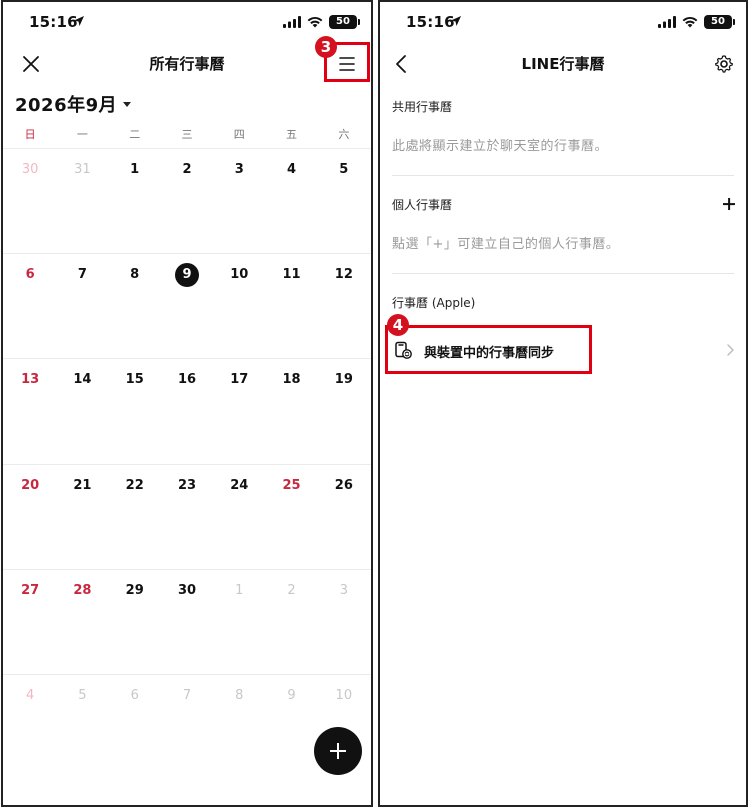 This screenshot has width=750, height=807. Describe the element at coordinates (30, 485) in the screenshot. I see `day-number: 20` at that location.